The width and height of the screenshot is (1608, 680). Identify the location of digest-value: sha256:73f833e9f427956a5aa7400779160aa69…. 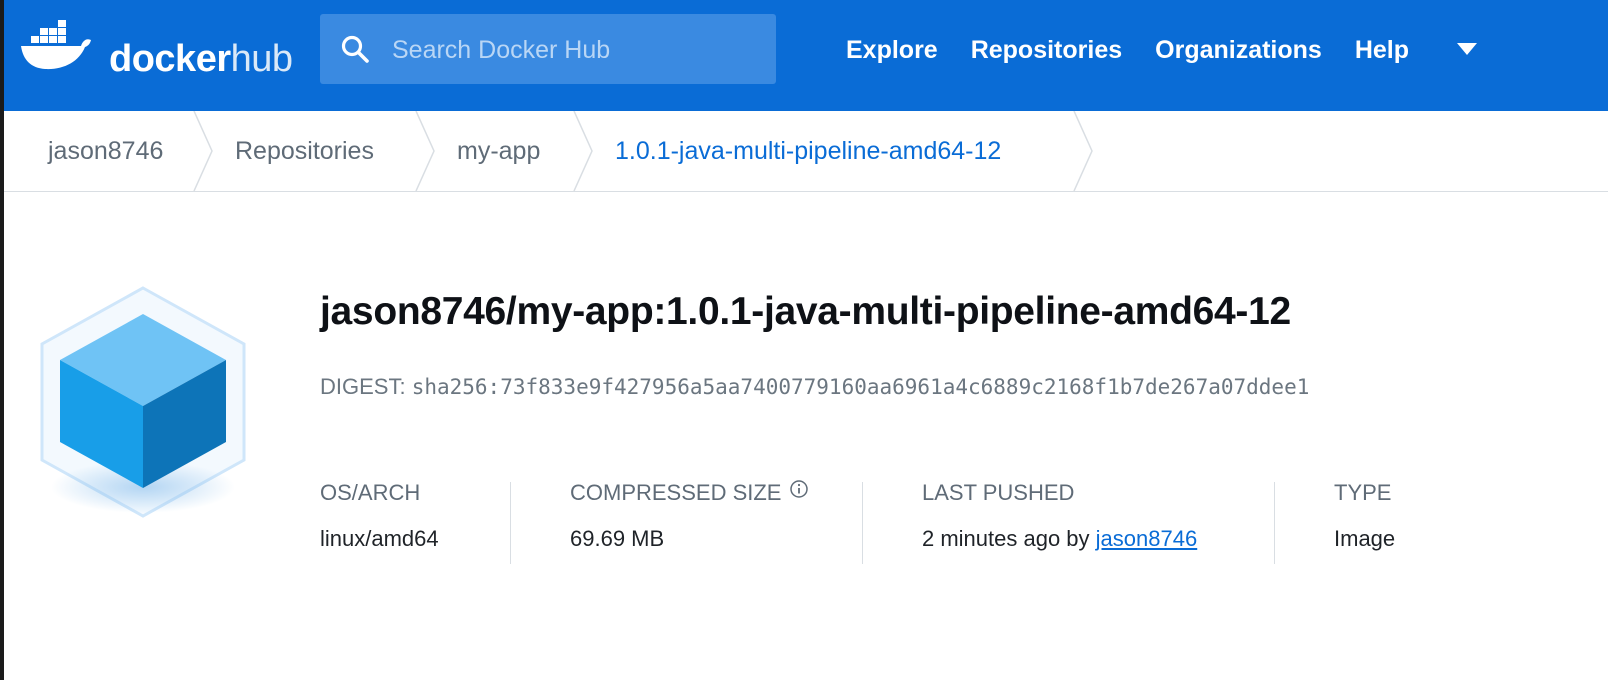
(860, 387).